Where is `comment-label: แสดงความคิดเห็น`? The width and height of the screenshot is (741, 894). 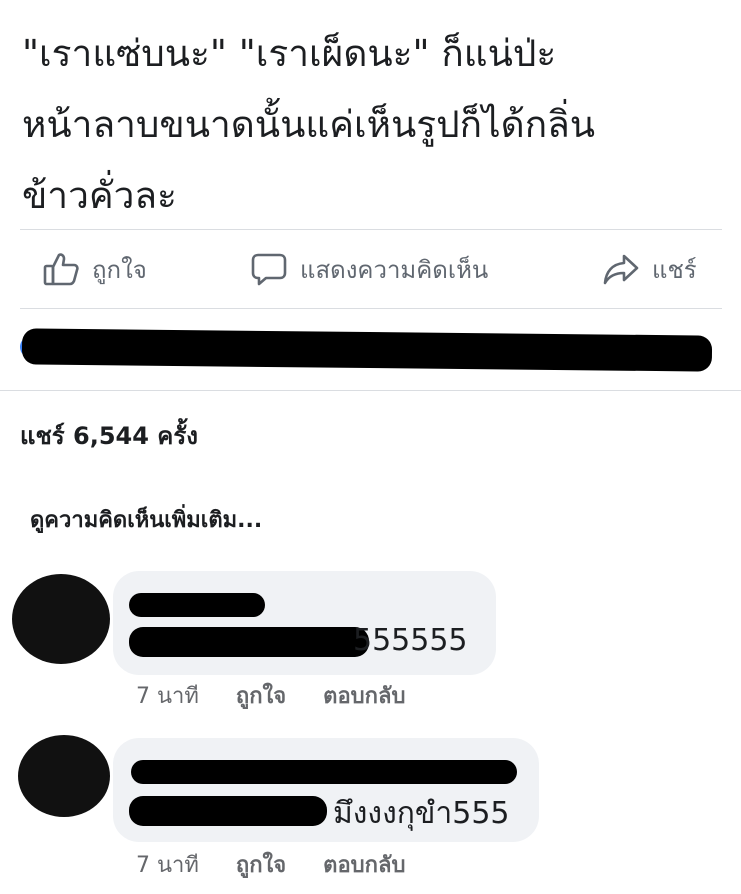 comment-label: แสดงความคิดเห็น is located at coordinates (394, 269).